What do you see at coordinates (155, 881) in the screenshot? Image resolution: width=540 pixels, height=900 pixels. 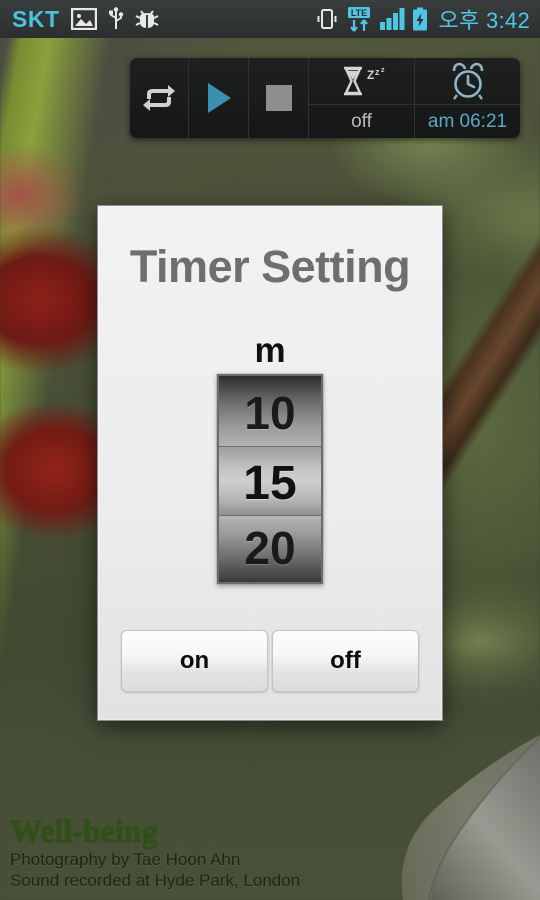 I see `credits-sound-line: Sound recorded at Hyde Park, London` at bounding box center [155, 881].